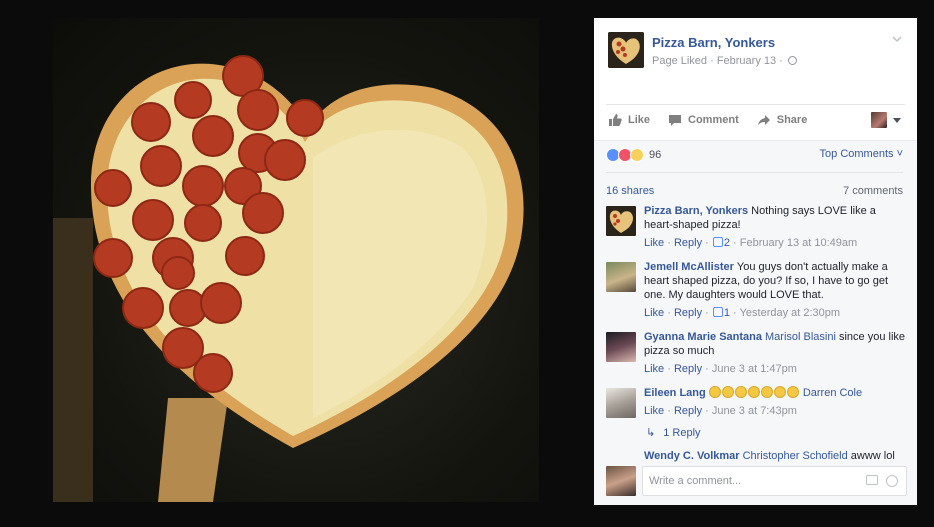 This screenshot has width=934, height=527. What do you see at coordinates (651, 433) in the screenshot?
I see `reply-arrow-icon: ↳` at bounding box center [651, 433].